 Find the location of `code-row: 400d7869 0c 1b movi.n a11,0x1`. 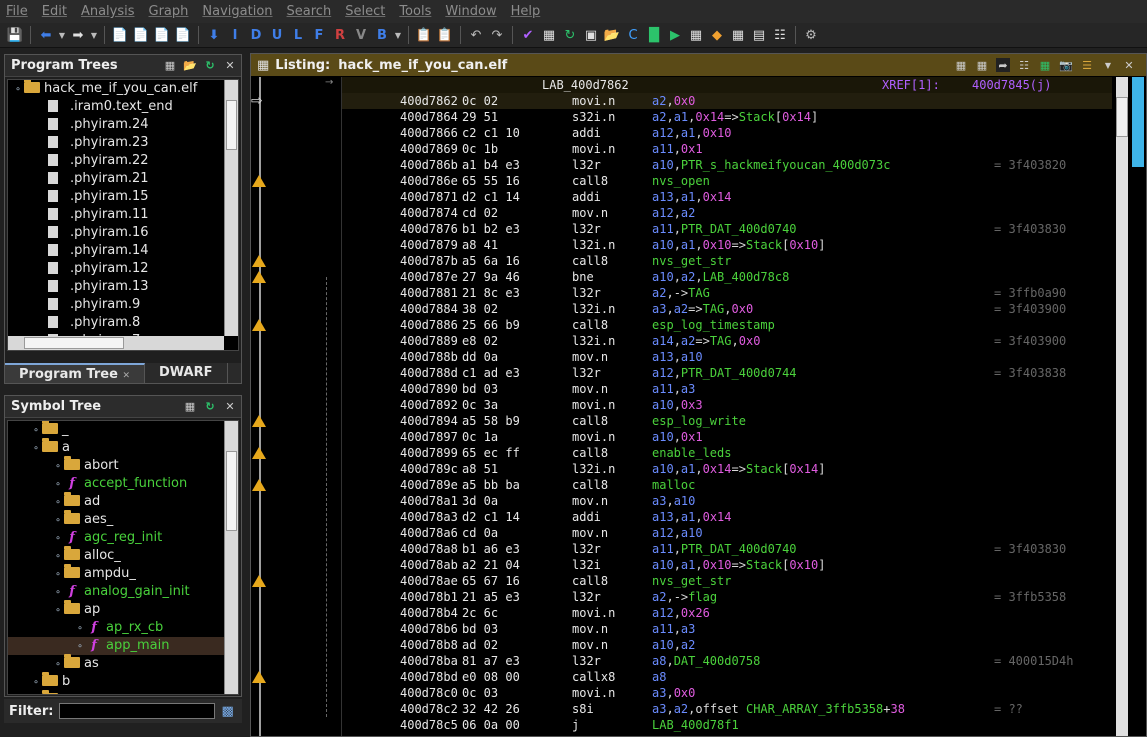

code-row: 400d7869 0c 1b movi.n a11,0x1 is located at coordinates (727, 149).